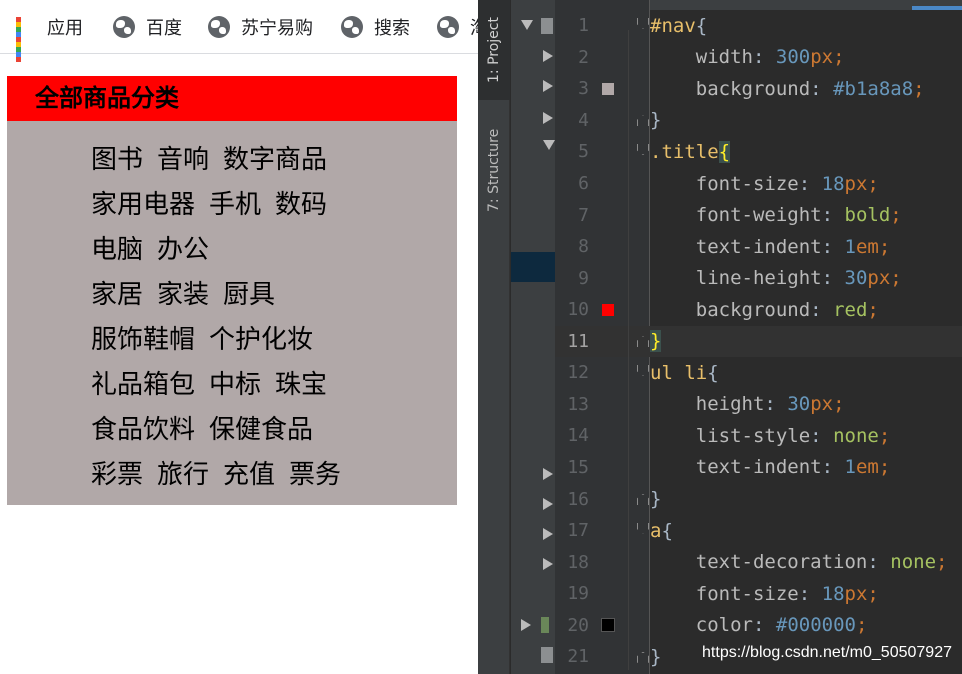 Image resolution: width=962 pixels, height=674 pixels. Describe the element at coordinates (261, 430) in the screenshot. I see `category-link: 保健食品` at that location.